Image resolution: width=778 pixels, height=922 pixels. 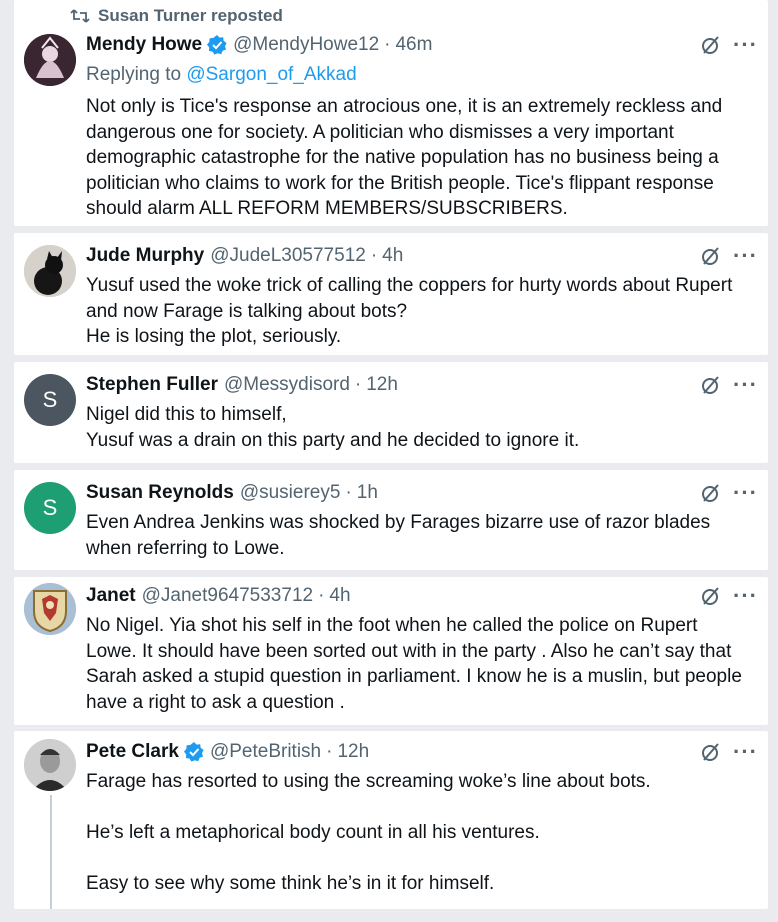 What do you see at coordinates (190, 15) in the screenshot?
I see `repost-text: Susan Turner reposted` at bounding box center [190, 15].